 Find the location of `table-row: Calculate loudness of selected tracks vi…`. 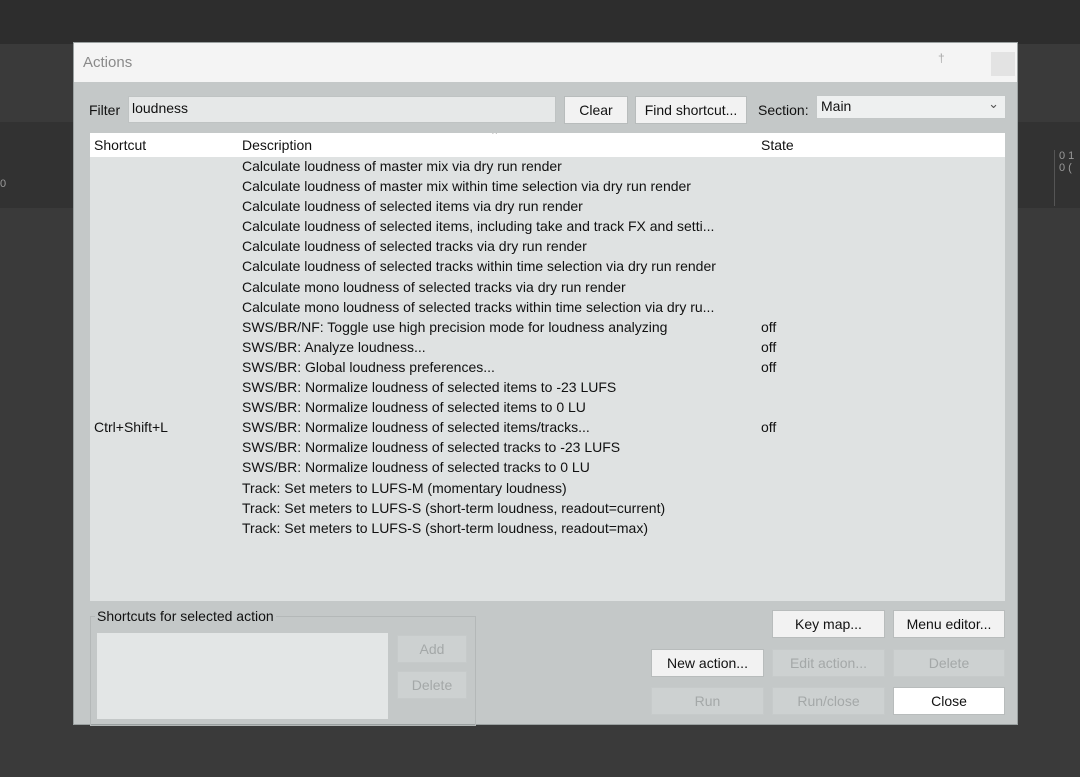

table-row: Calculate loudness of selected tracks vi… is located at coordinates (547, 246).